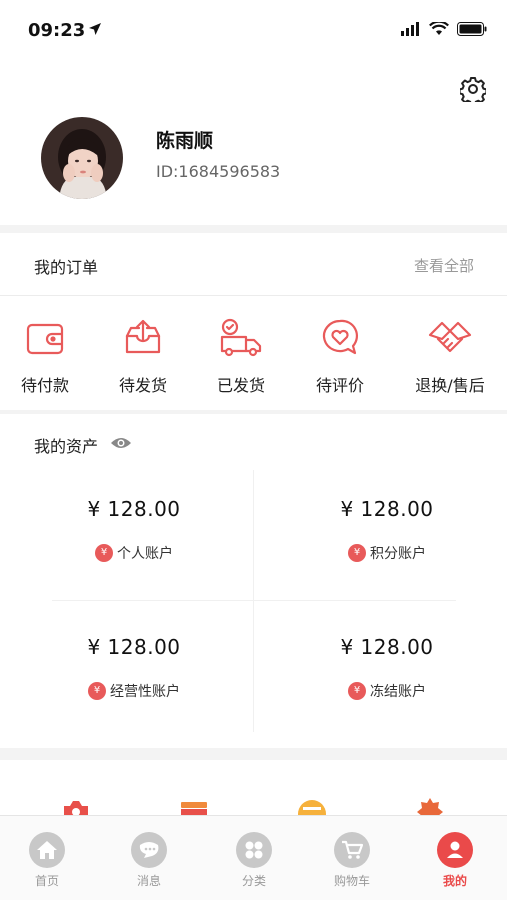 Image resolution: width=507 pixels, height=900 pixels. What do you see at coordinates (143, 357) in the screenshot?
I see `order-to-ship: 待发货` at bounding box center [143, 357].